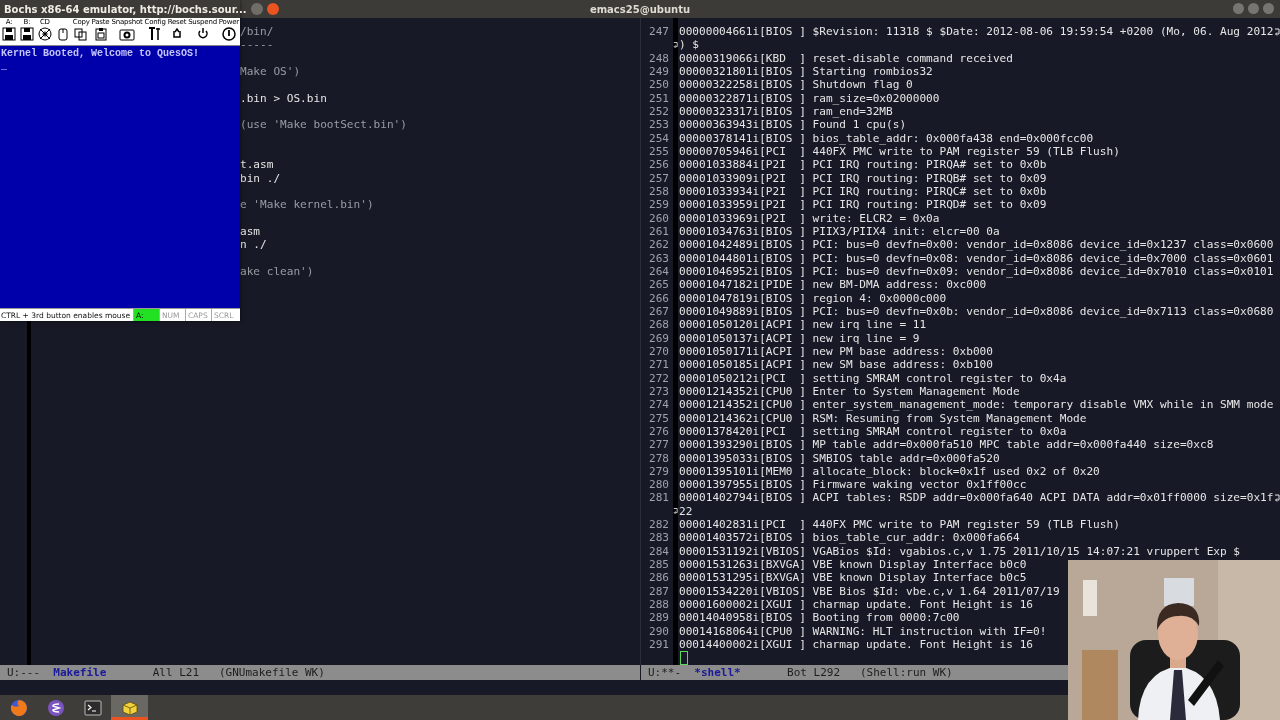 Image resolution: width=1280 pixels, height=720 pixels. What do you see at coordinates (906, 672) in the screenshot?
I see `major-mode: (Shell:run WK)` at bounding box center [906, 672].